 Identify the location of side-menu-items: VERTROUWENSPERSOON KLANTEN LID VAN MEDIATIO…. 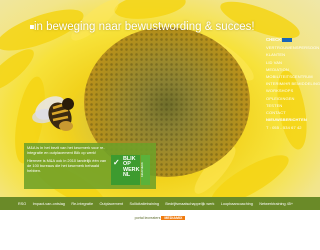
(293, 83).